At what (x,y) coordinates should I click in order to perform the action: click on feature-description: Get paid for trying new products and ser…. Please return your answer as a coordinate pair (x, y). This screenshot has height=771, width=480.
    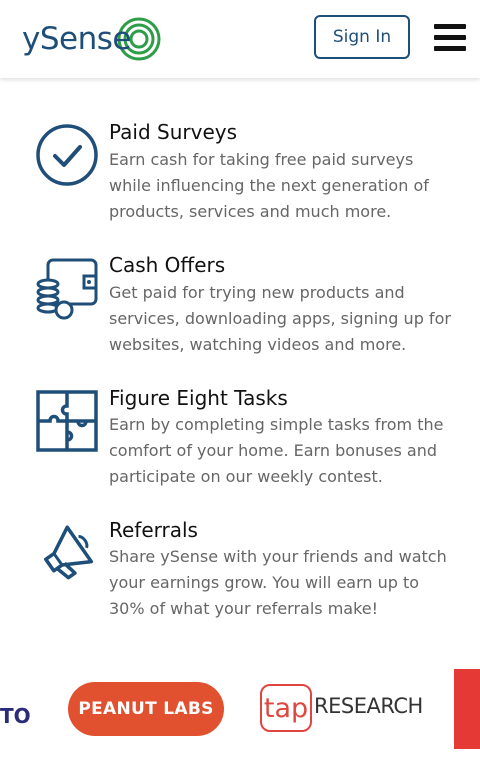
    Looking at the image, I should click on (280, 318).